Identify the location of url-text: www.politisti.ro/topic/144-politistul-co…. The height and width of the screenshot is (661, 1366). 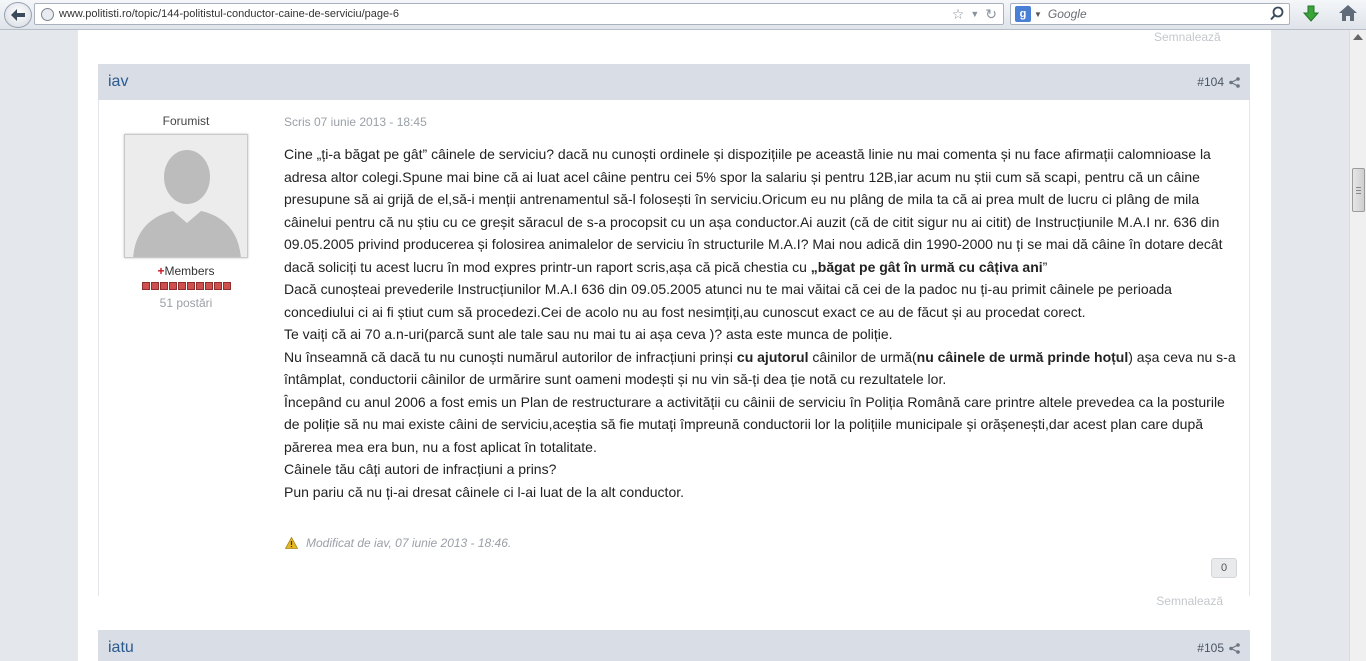
(229, 14).